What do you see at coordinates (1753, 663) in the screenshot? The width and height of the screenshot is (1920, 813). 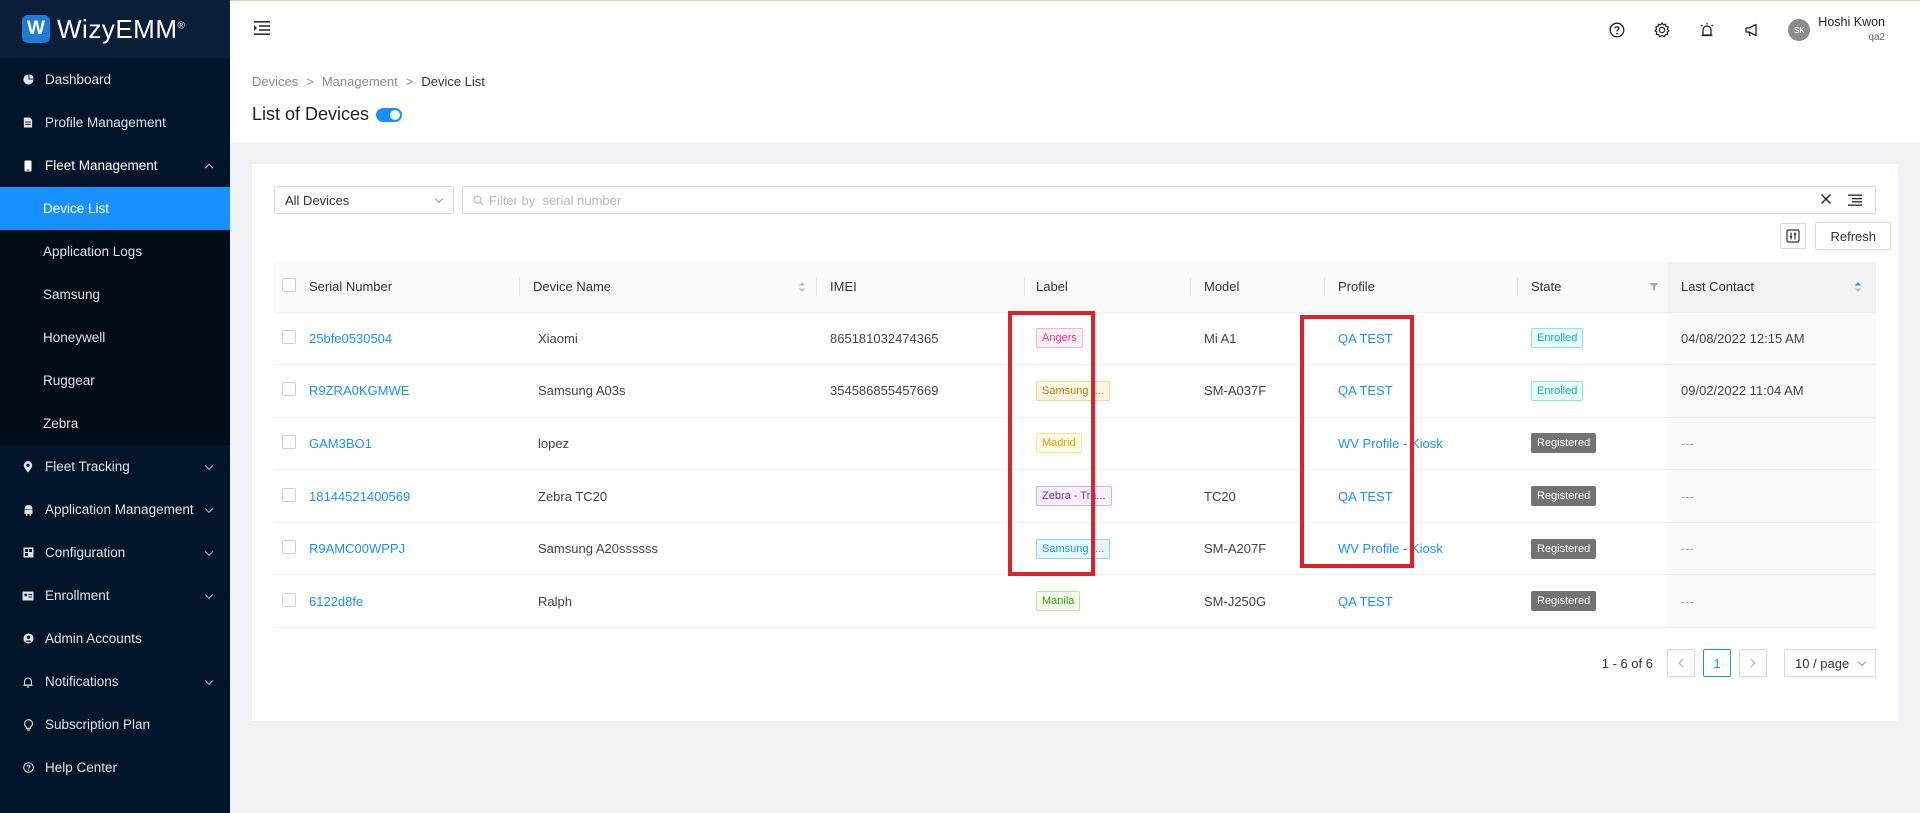 I see `next-page-button` at bounding box center [1753, 663].